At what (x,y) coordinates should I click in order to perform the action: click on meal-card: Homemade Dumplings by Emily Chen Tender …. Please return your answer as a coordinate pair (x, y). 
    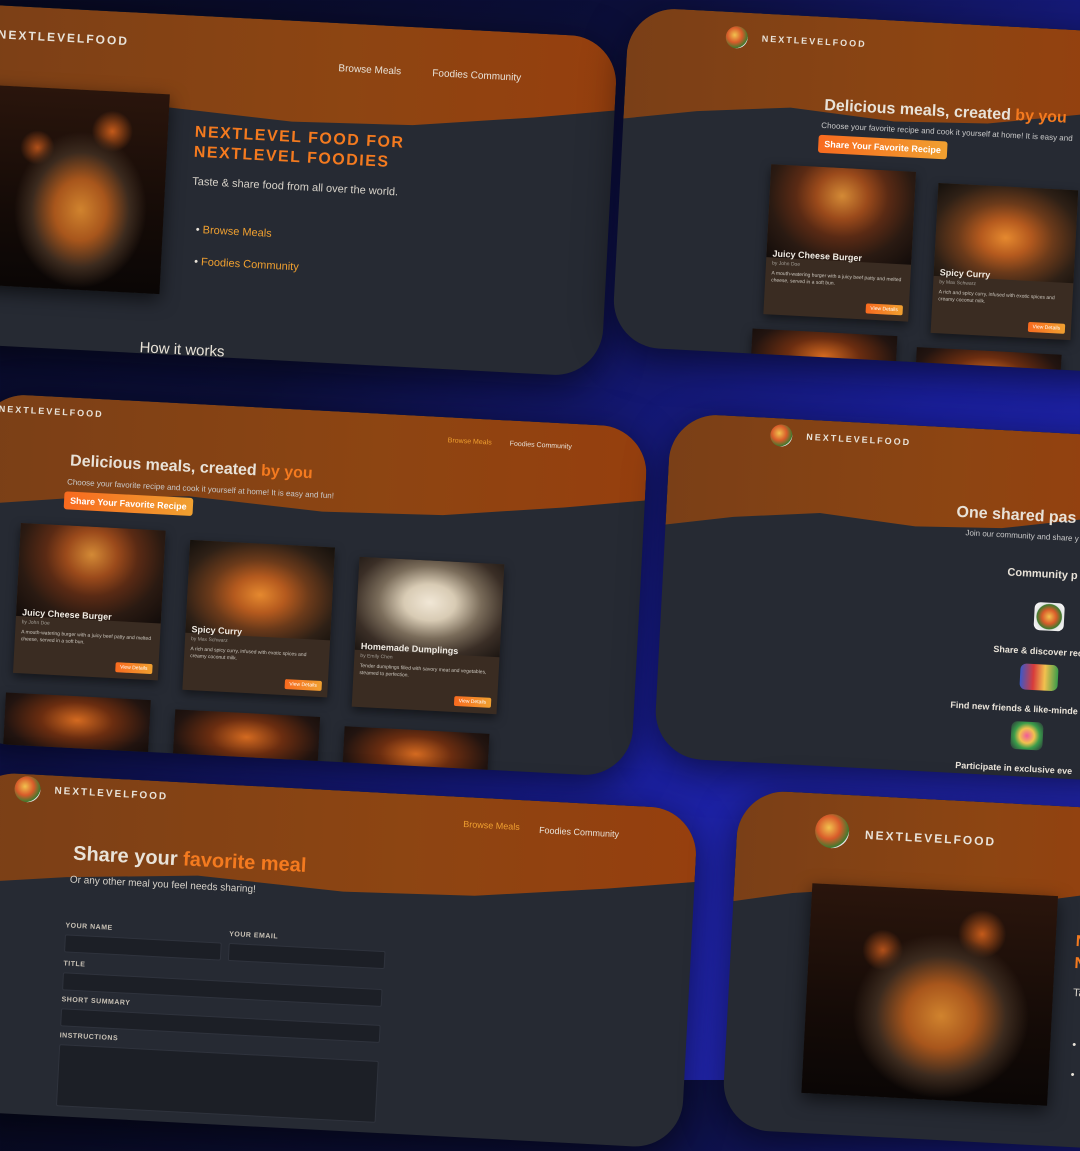
    Looking at the image, I should click on (428, 635).